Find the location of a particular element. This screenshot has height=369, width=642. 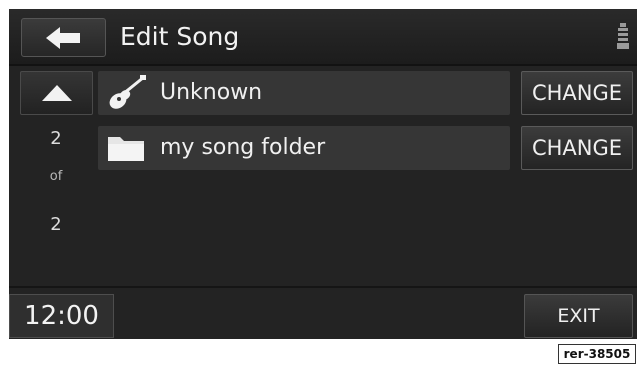

song-folder-label: my song folder is located at coordinates (243, 147).